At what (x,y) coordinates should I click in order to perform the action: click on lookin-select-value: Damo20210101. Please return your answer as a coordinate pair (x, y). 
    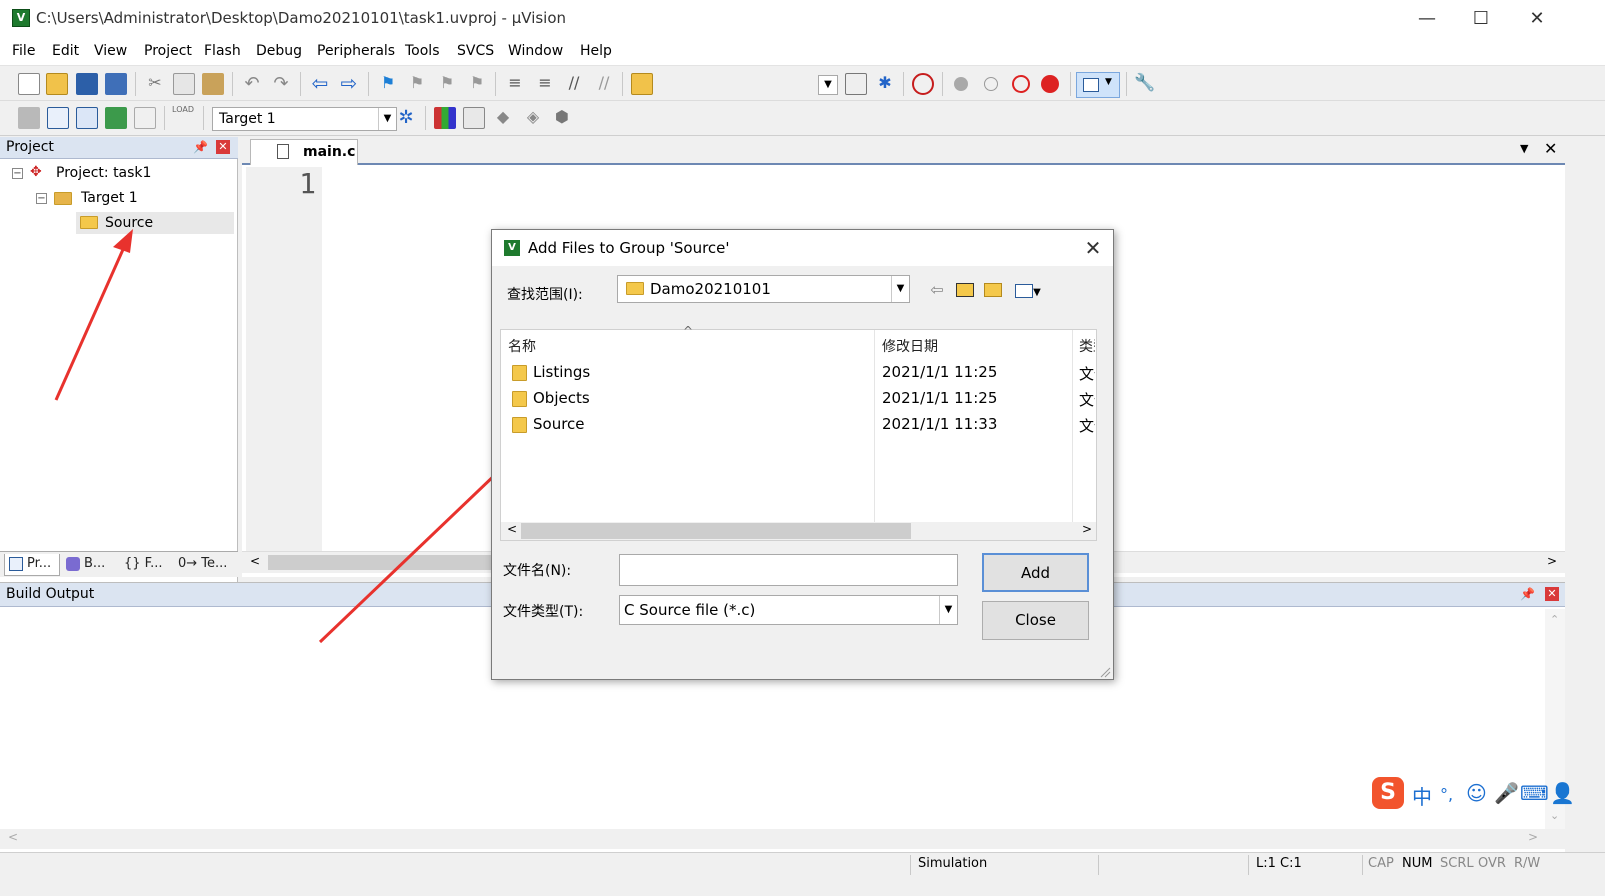
    Looking at the image, I should click on (710, 289).